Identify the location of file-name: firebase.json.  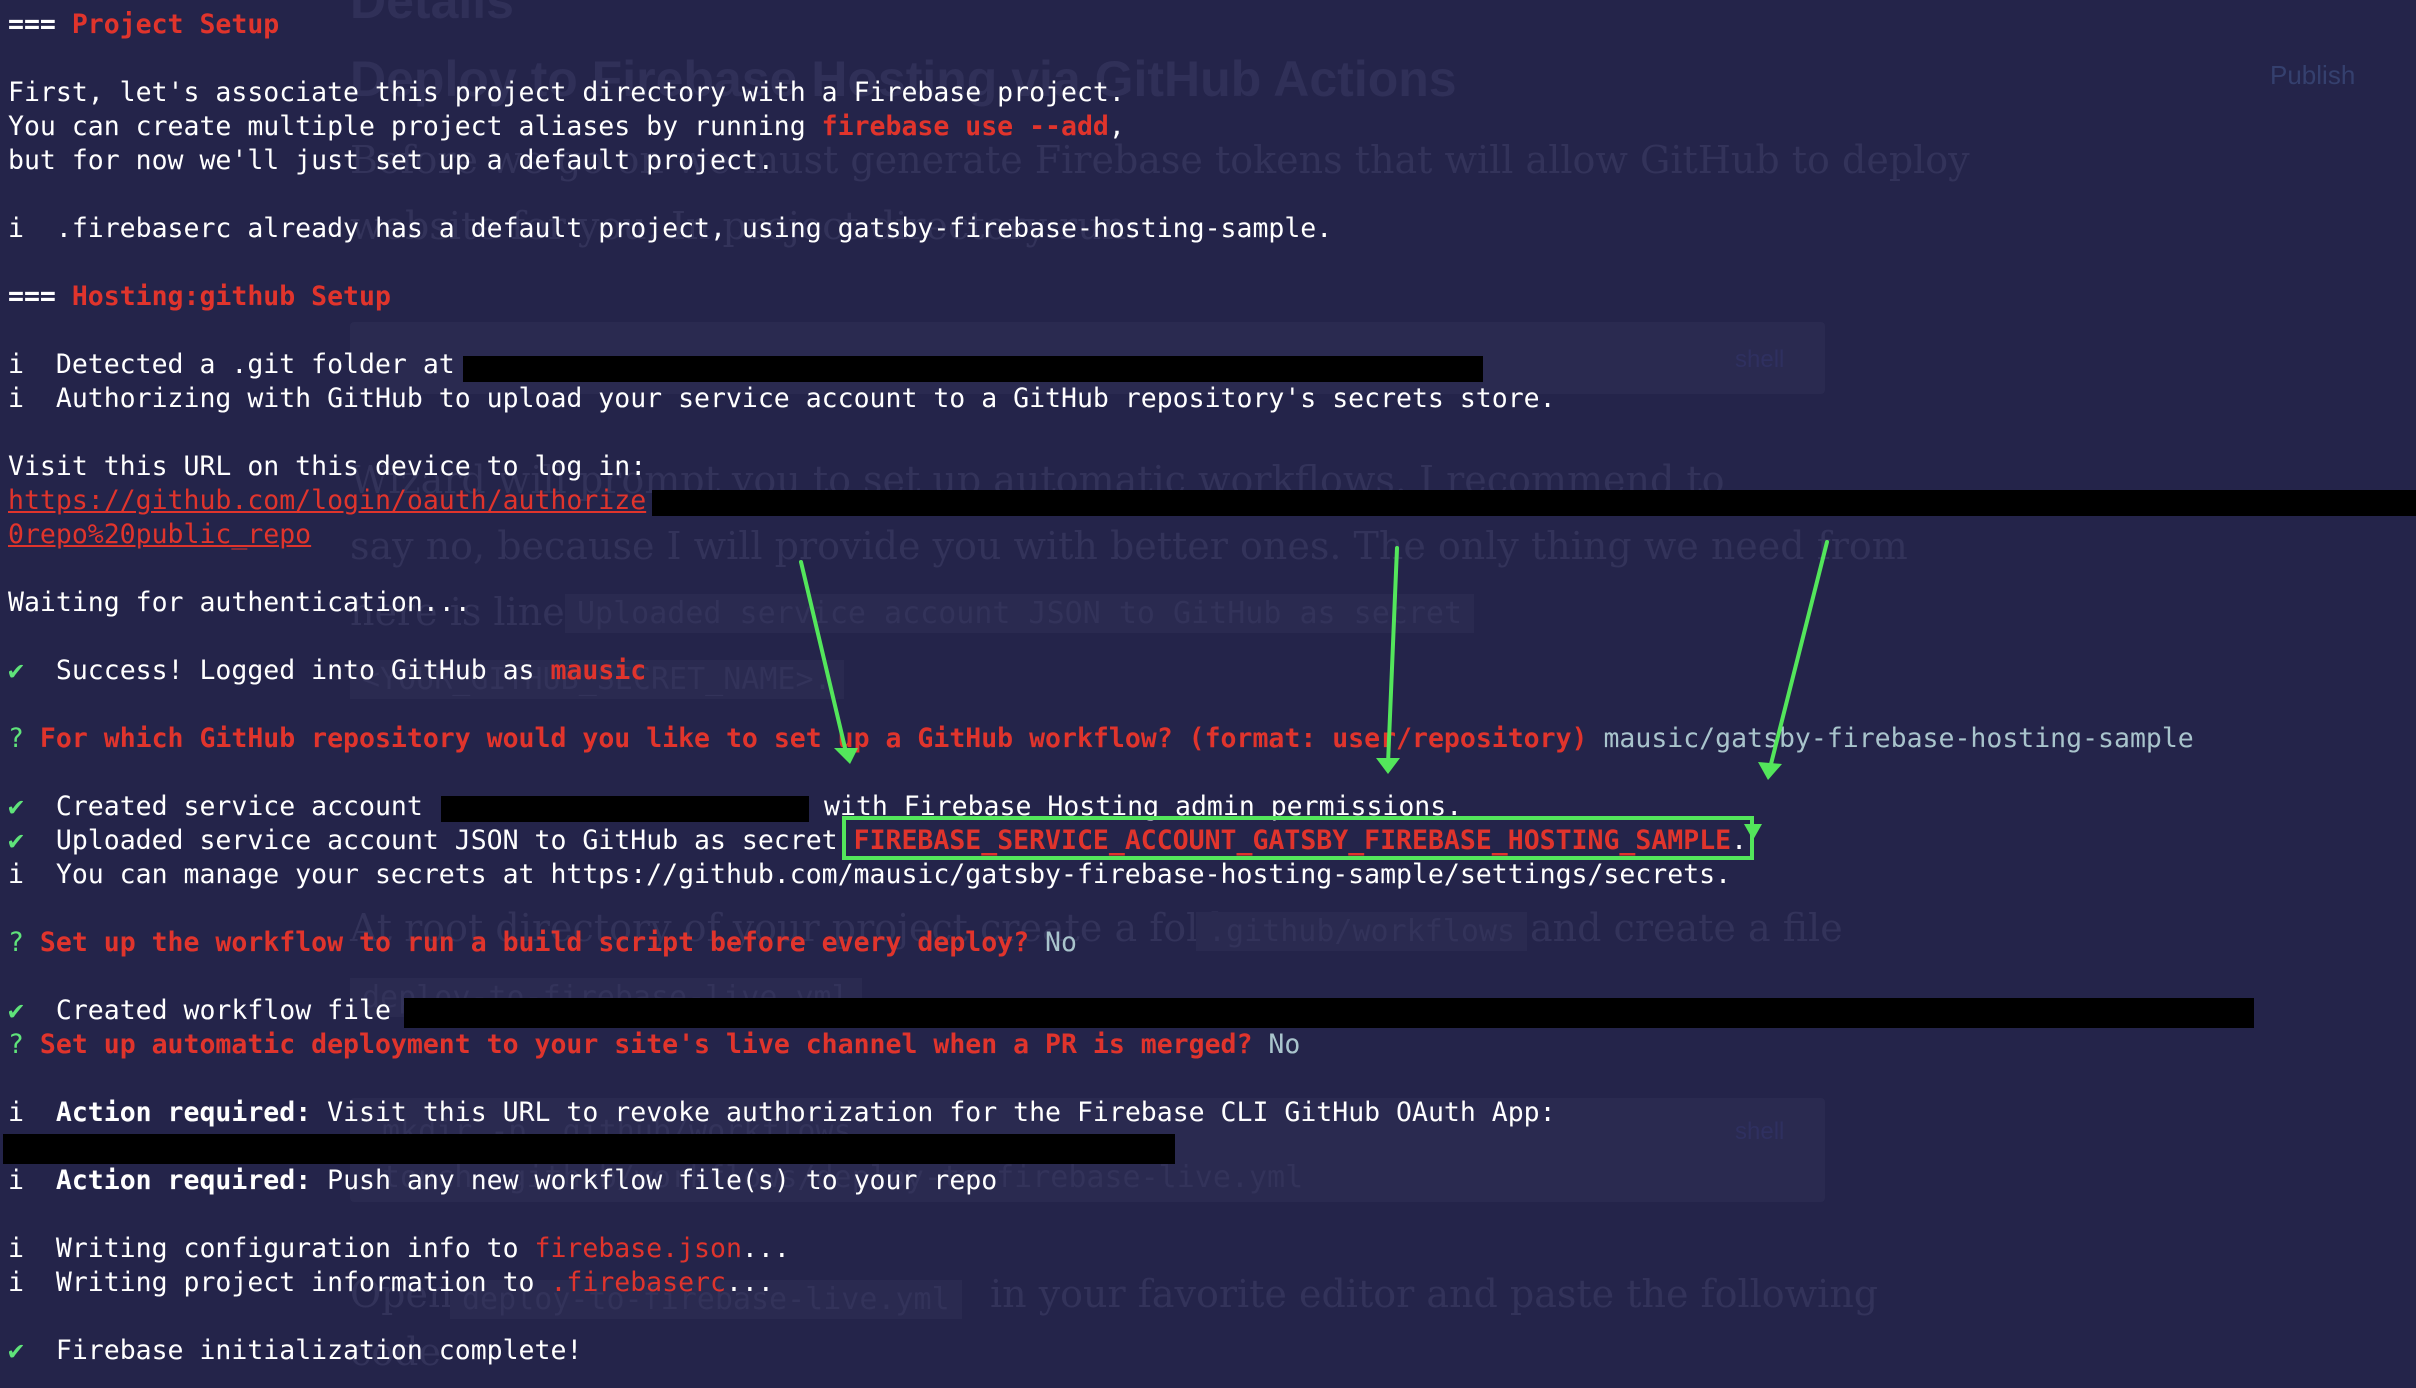
(638, 1248).